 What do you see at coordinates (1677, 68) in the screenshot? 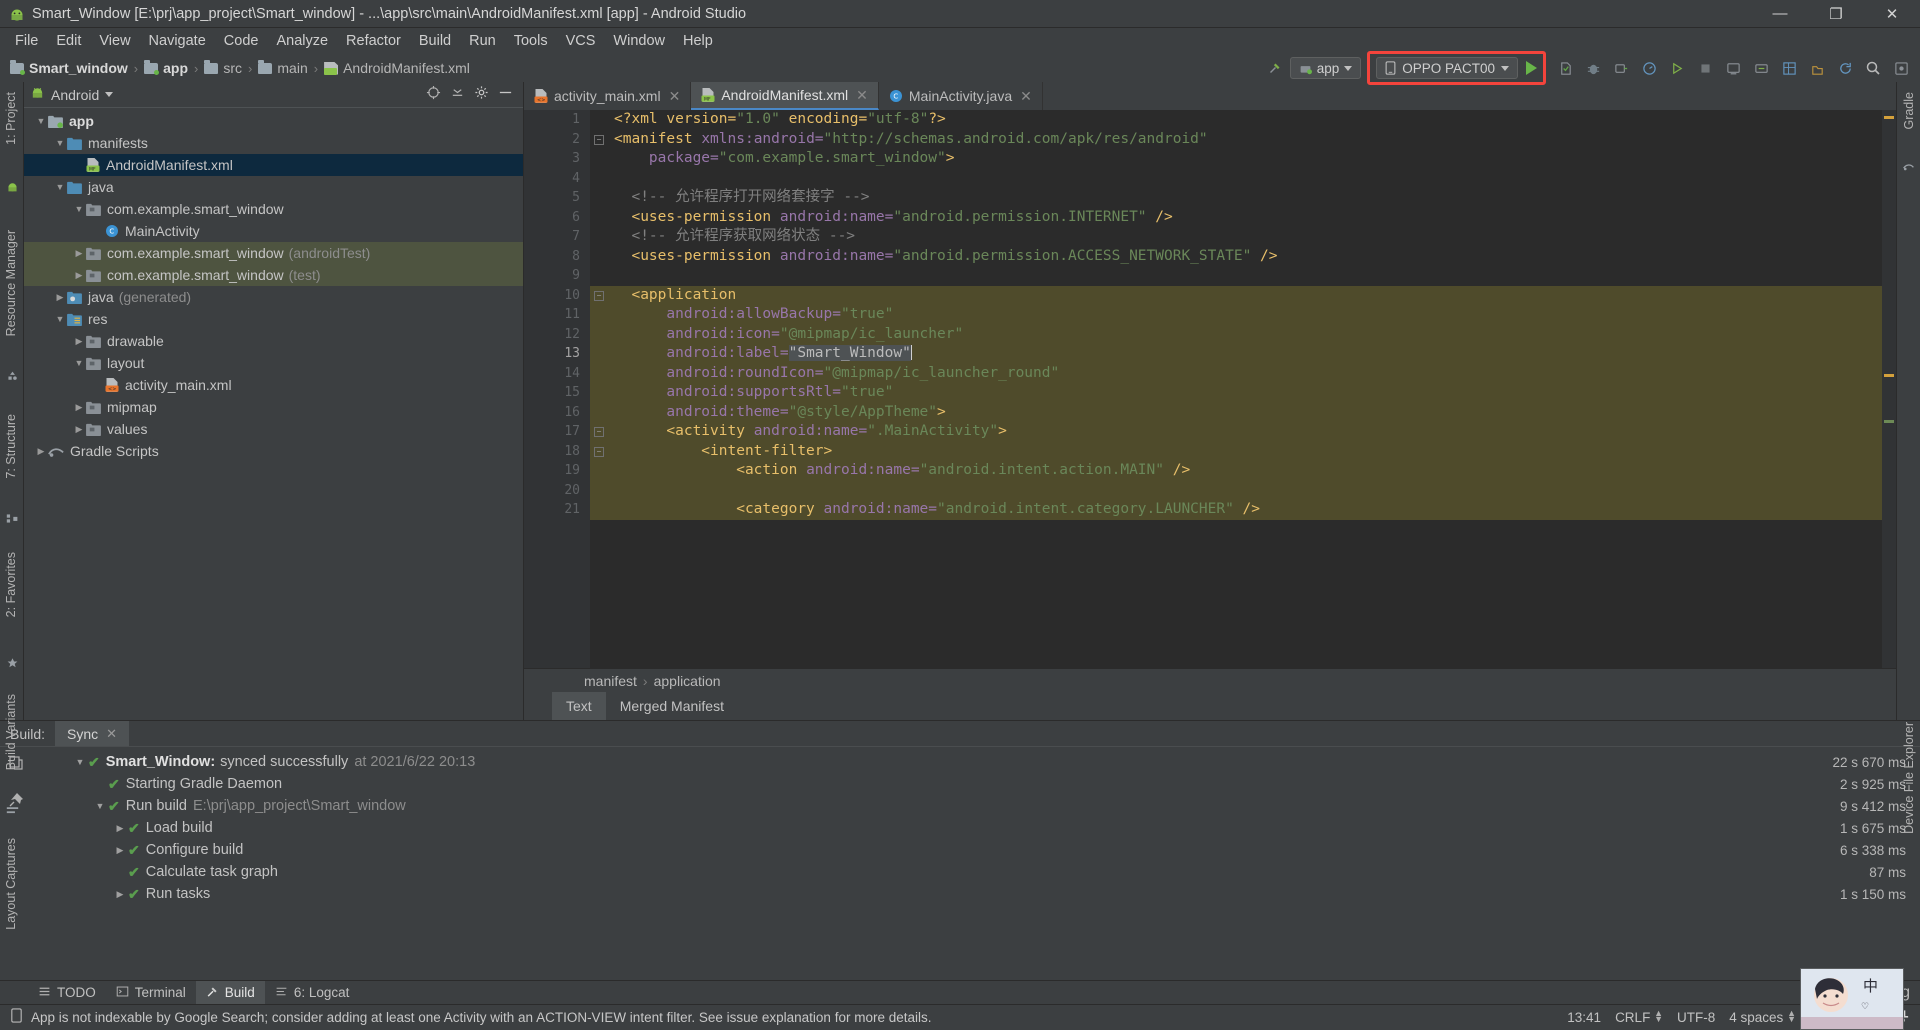
I see `run-coverage-icon` at bounding box center [1677, 68].